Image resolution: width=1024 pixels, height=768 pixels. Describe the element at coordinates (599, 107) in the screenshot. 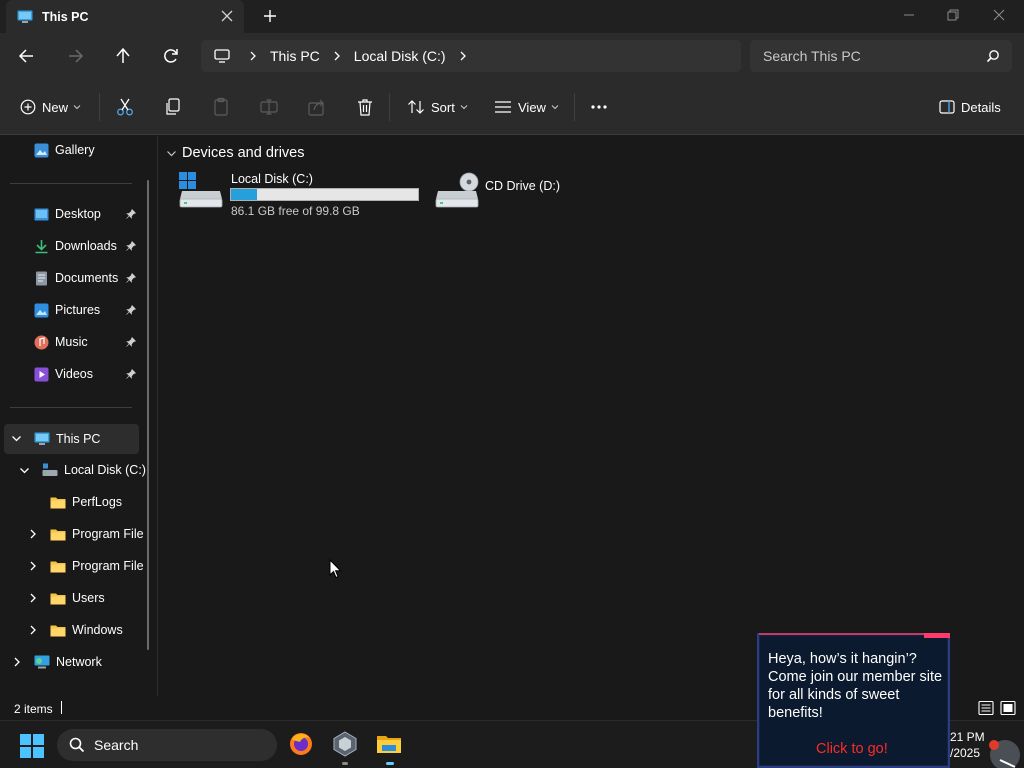

I see `more-options-icon` at that location.